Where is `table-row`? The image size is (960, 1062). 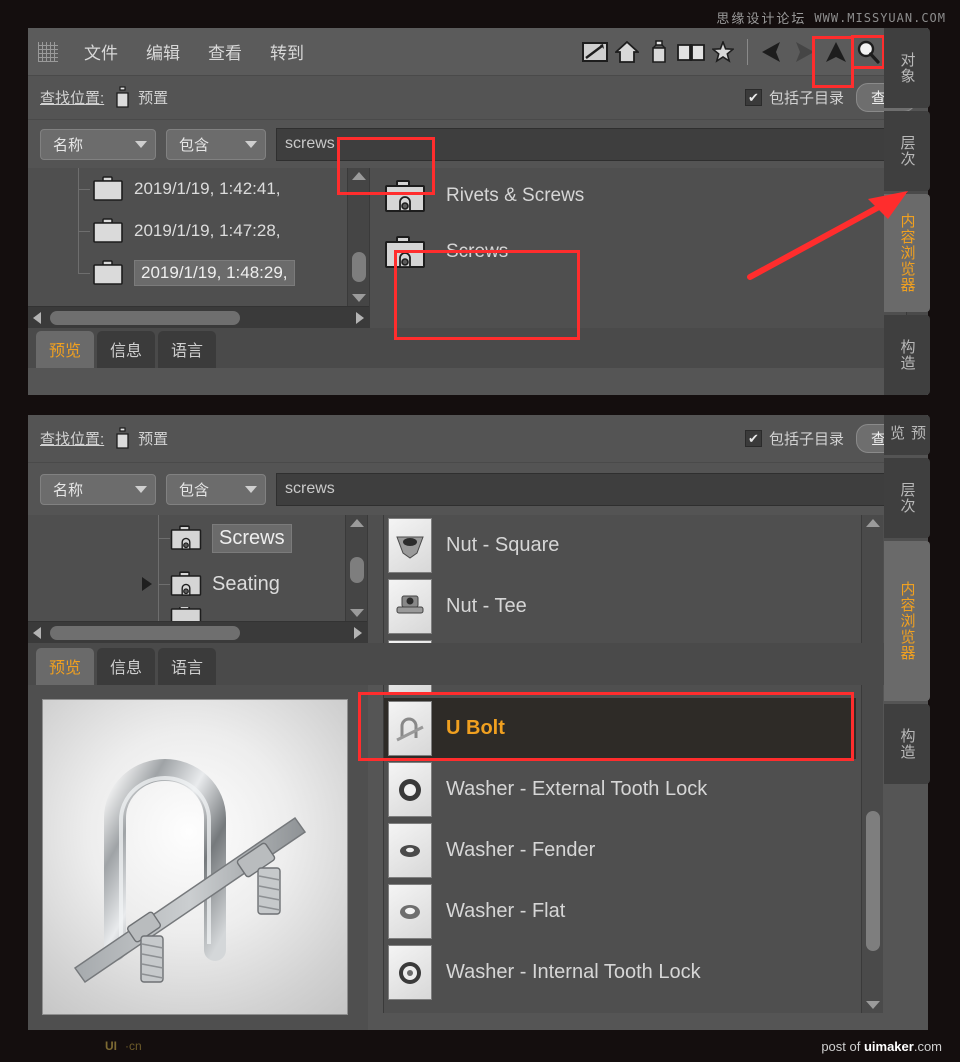
table-row is located at coordinates (186, 614).